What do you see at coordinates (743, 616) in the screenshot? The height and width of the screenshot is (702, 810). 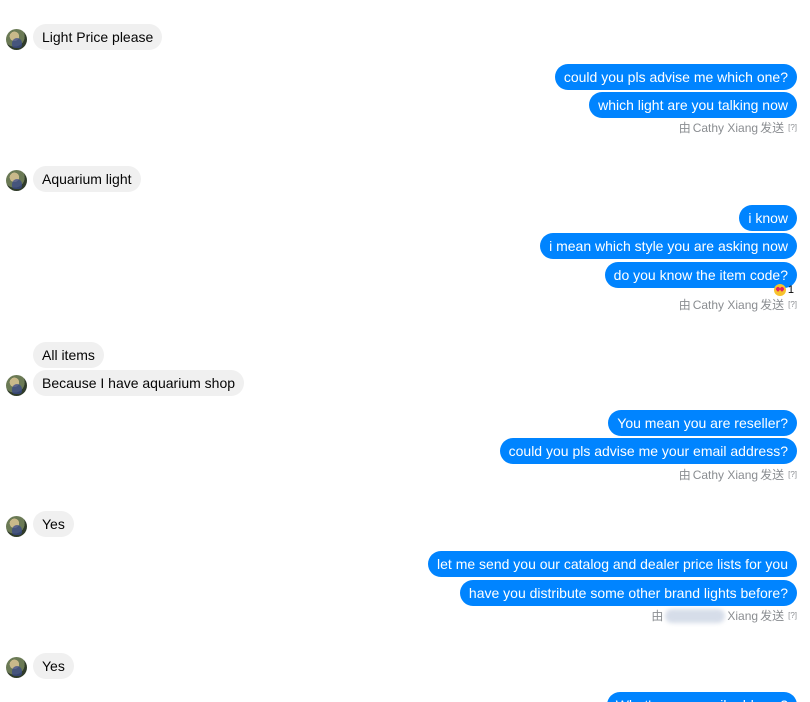 I see `sent-by-name: Xiang` at bounding box center [743, 616].